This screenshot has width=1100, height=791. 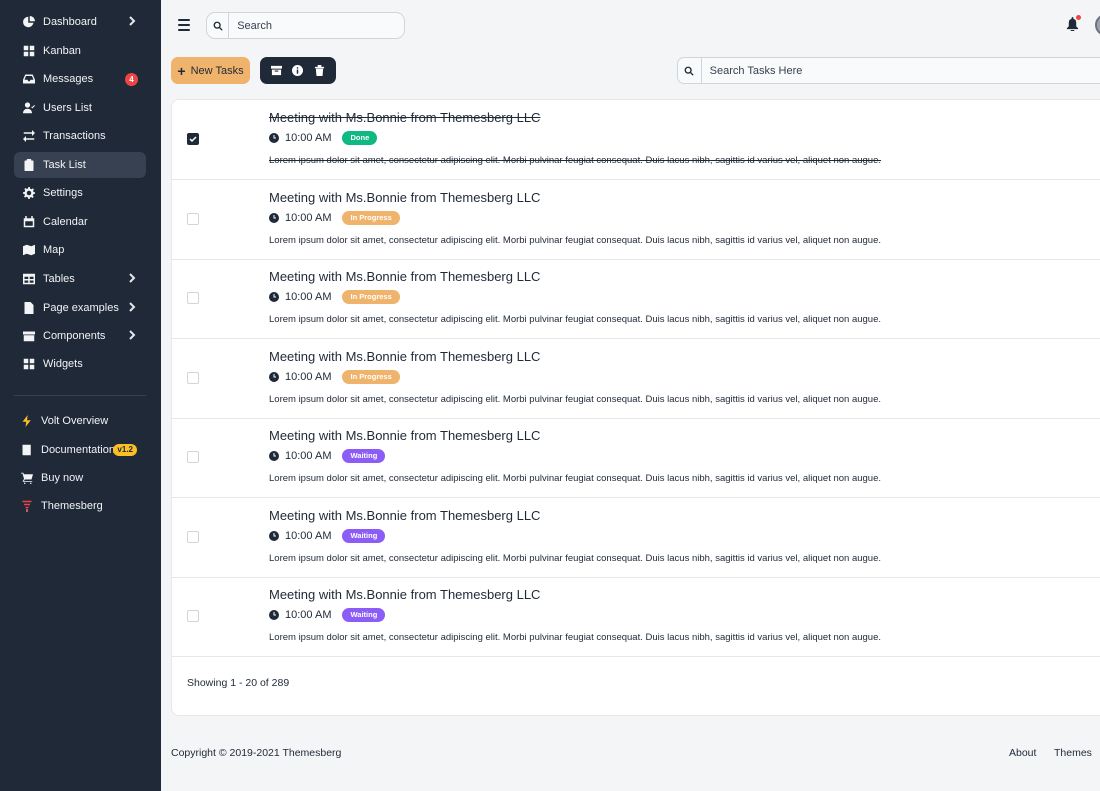 I want to click on grid-icon, so click(x=28, y=51).